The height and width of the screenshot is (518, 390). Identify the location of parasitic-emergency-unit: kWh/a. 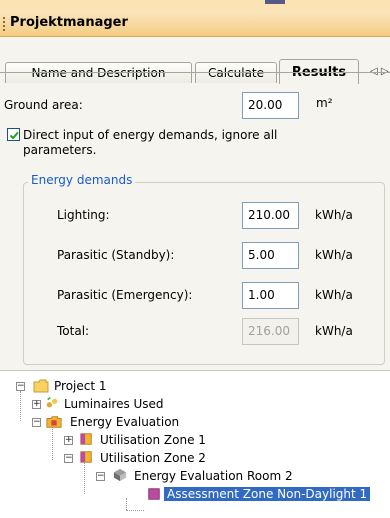
(334, 295).